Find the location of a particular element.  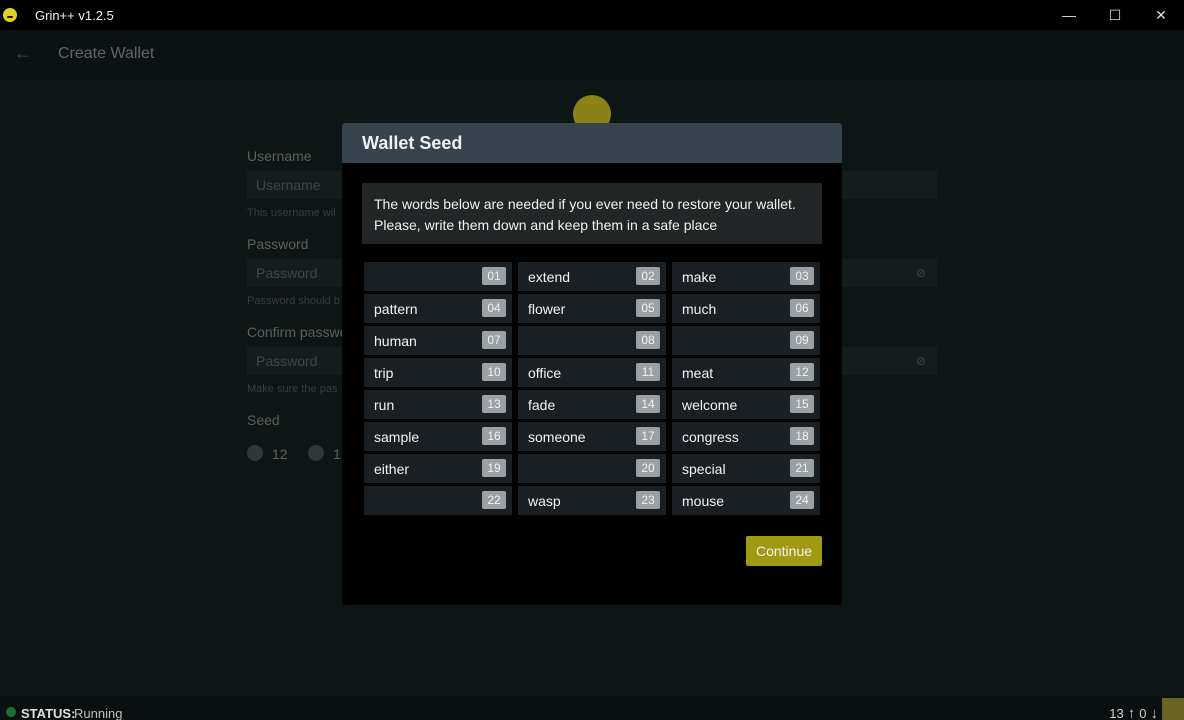

seed-word-cell: wasp 23 is located at coordinates (592, 500).